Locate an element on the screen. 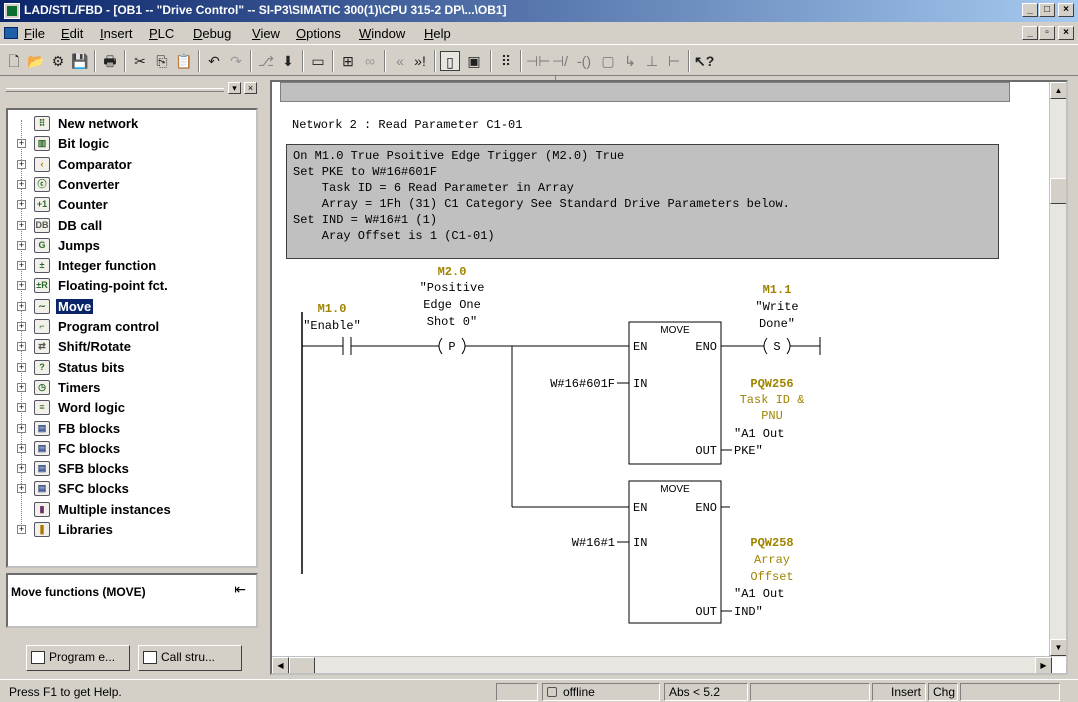 Image resolution: width=1078 pixels, height=702 pixels. document-menu-icon is located at coordinates (11, 33).